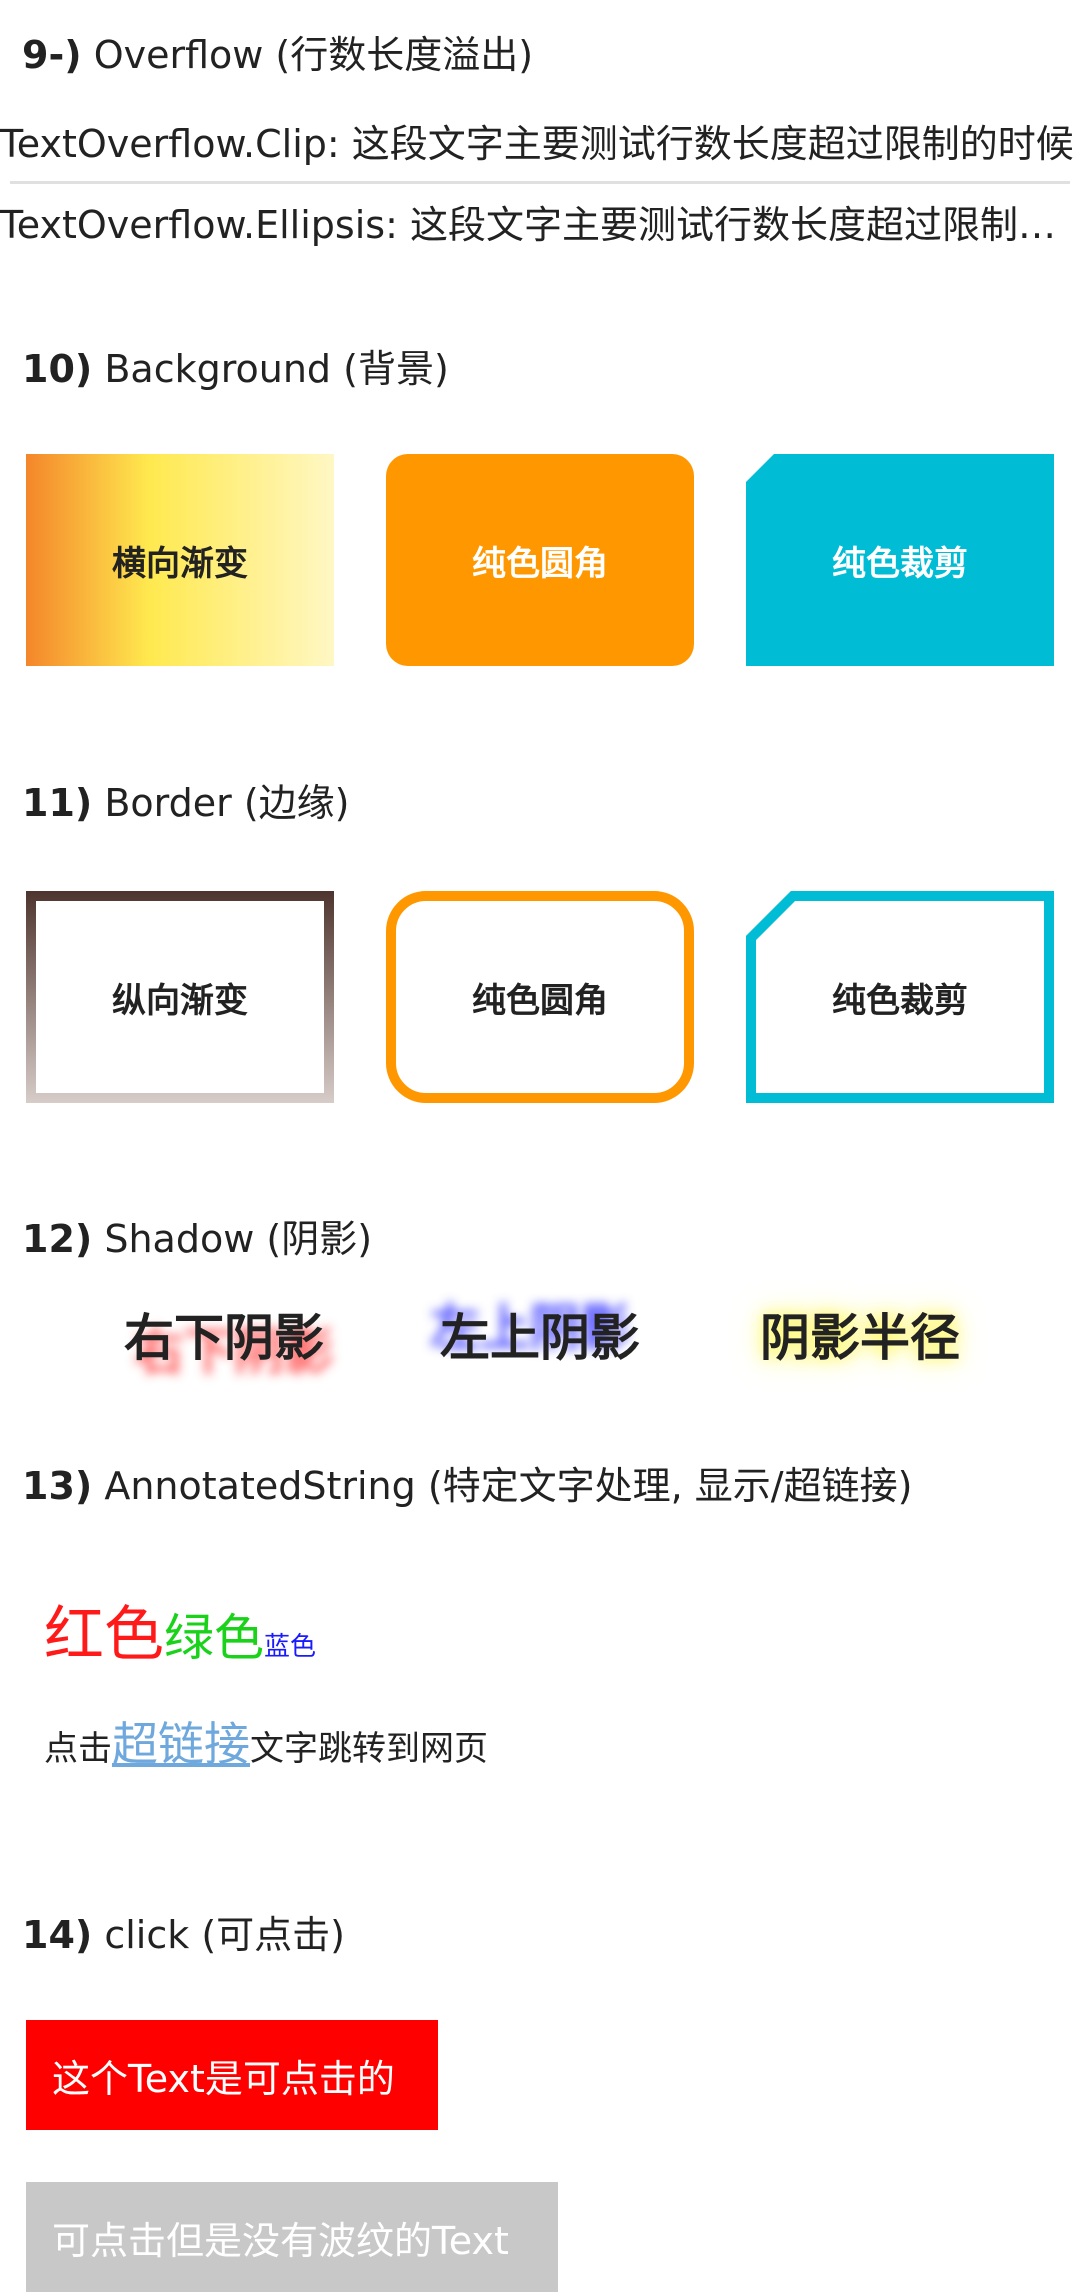 This screenshot has width=1080, height=2292. What do you see at coordinates (540, 560) in the screenshot?
I see `background-rounded-box: 纯色圆角` at bounding box center [540, 560].